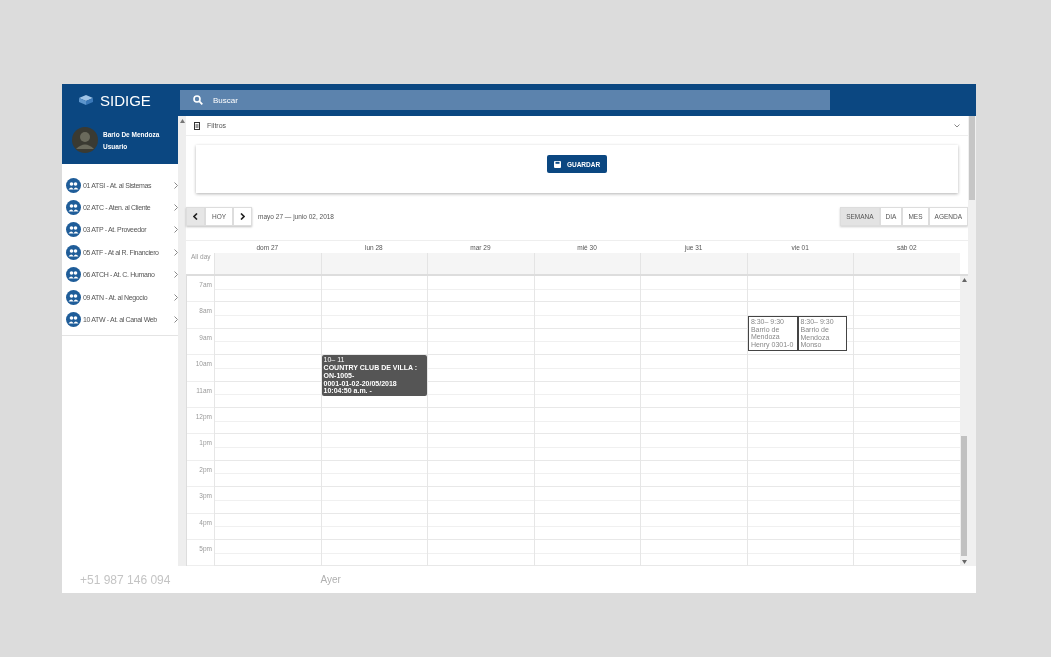  Describe the element at coordinates (125, 579) in the screenshot. I see `ghost-phone-text: +51 987 146 094` at that location.